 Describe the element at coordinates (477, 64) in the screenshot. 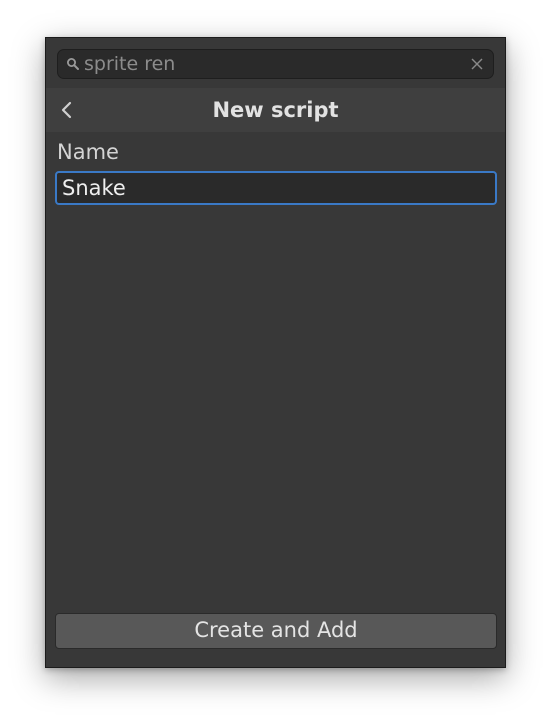

I see `close-icon` at that location.